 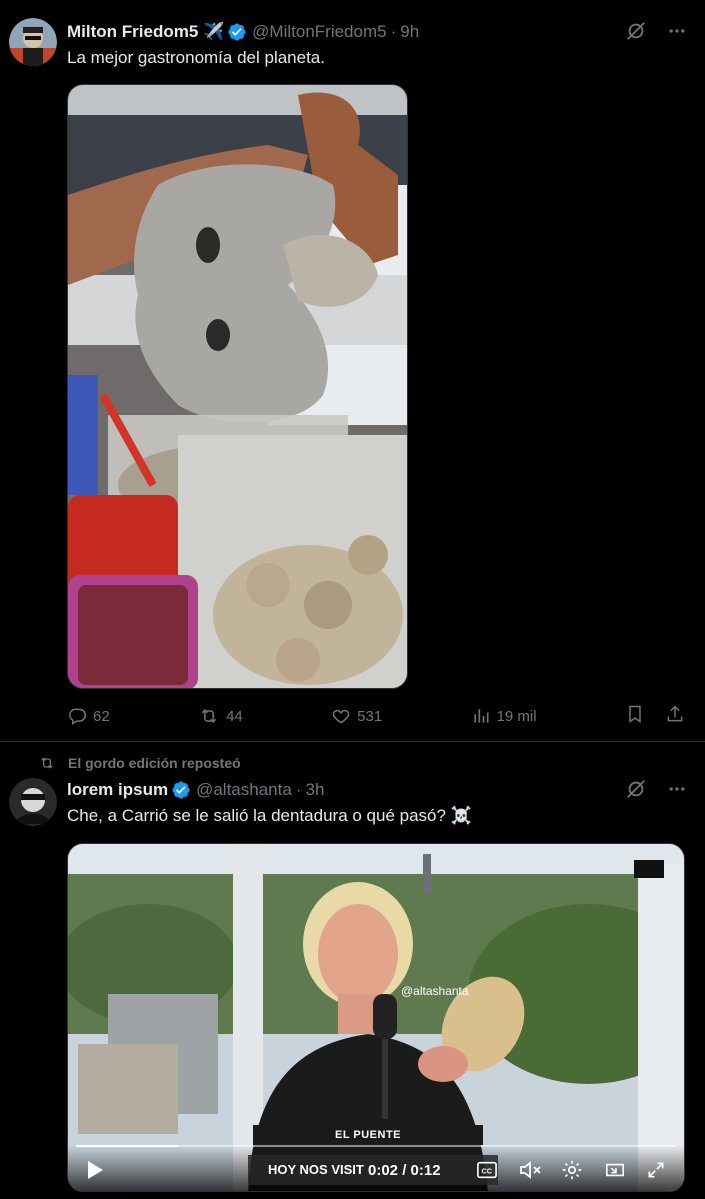 I want to click on svg-text: CC, so click(x=487, y=1171).